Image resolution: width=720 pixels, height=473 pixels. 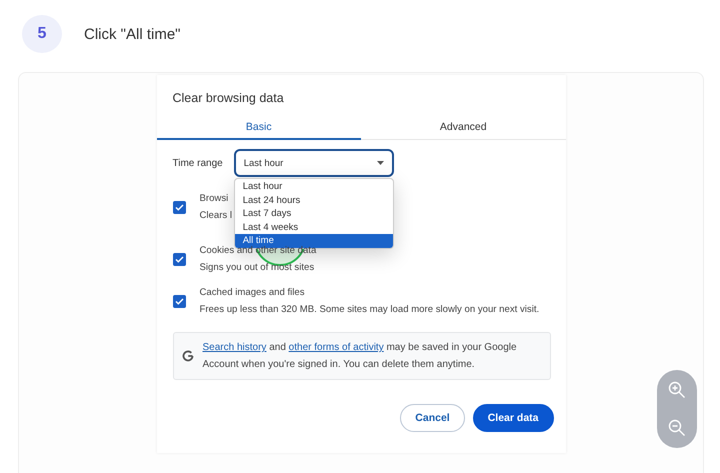 What do you see at coordinates (314, 163) in the screenshot?
I see `time-range-select: Last hour` at bounding box center [314, 163].